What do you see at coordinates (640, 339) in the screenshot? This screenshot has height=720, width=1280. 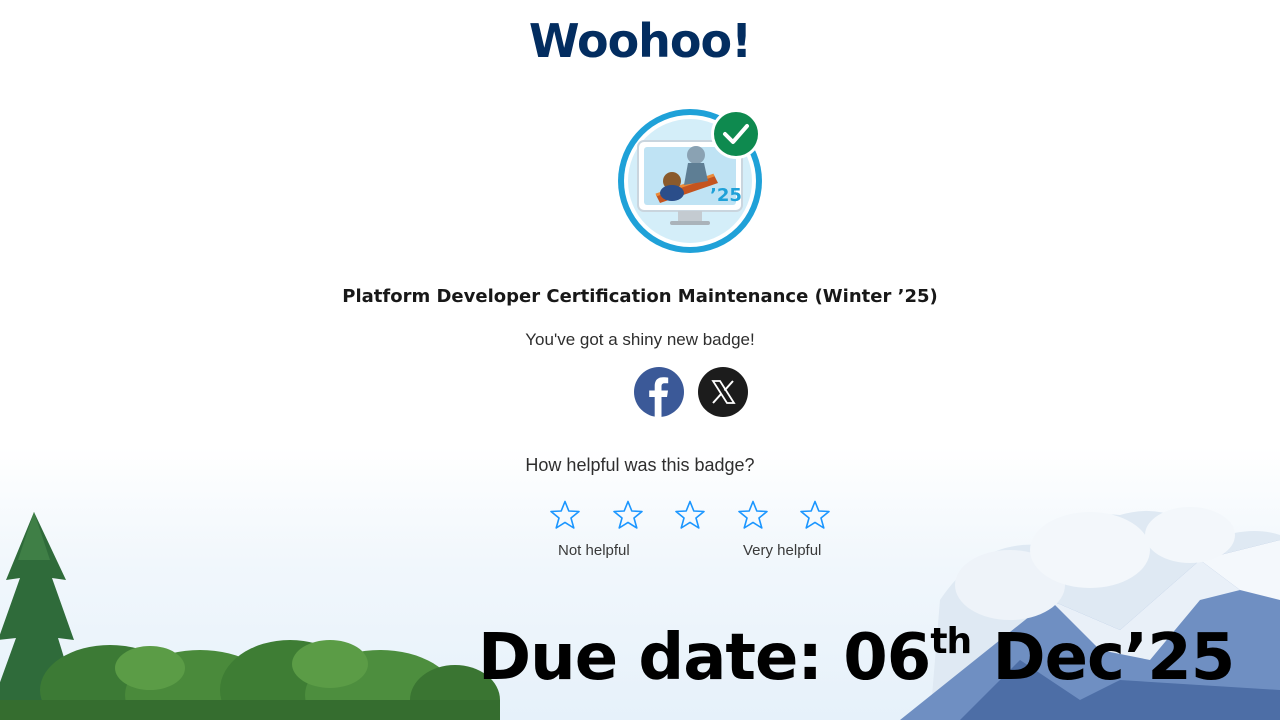 I see `badge-message: You've got a shiny new badge!` at bounding box center [640, 339].